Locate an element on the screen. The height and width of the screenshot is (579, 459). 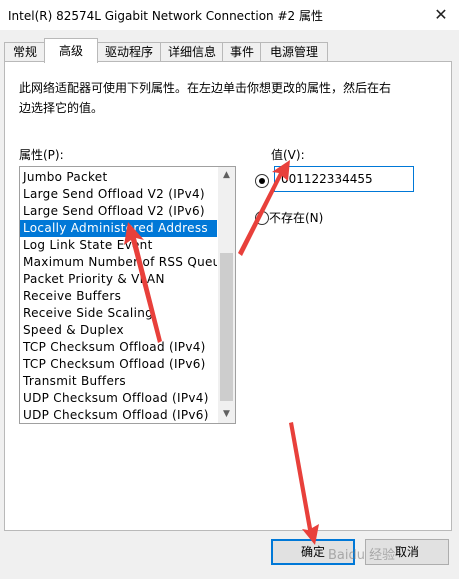
tab-strip: 常规 高级 驱动程序 详细信息 事件 电源管理 is located at coordinates (229, 50).